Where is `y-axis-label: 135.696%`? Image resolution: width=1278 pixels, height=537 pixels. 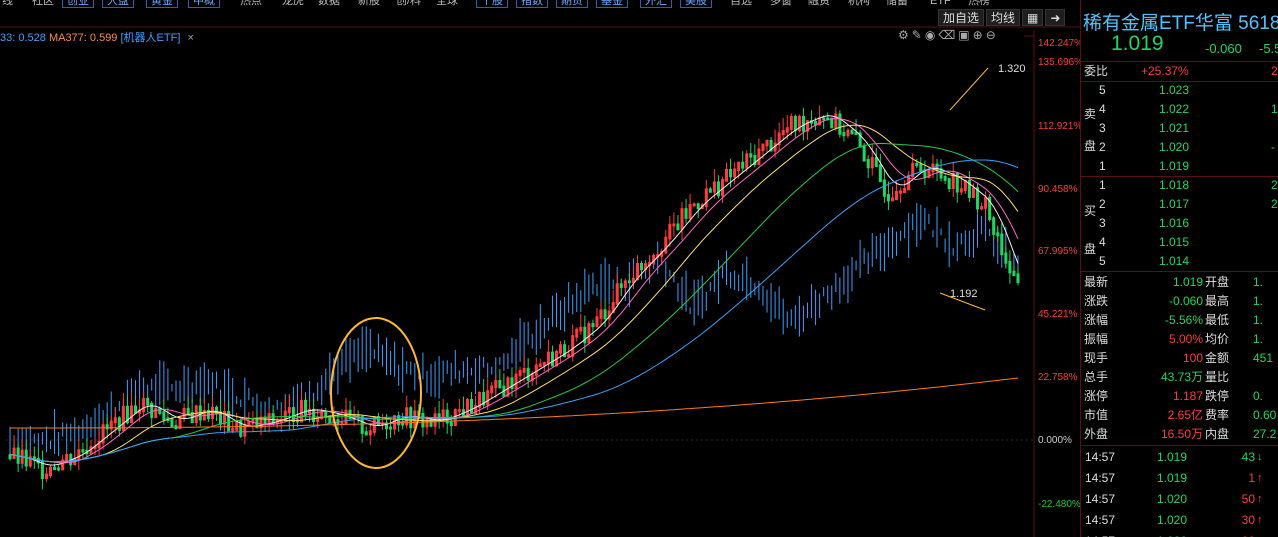
y-axis-label: 135.696% is located at coordinates (1061, 62).